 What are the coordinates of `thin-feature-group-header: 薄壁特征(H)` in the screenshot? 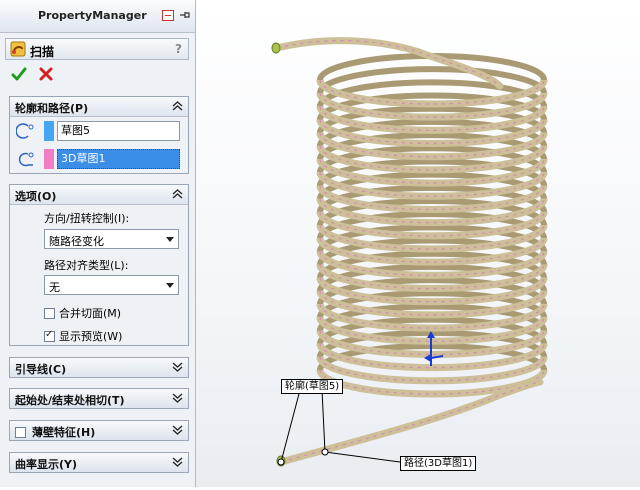 It's located at (99, 430).